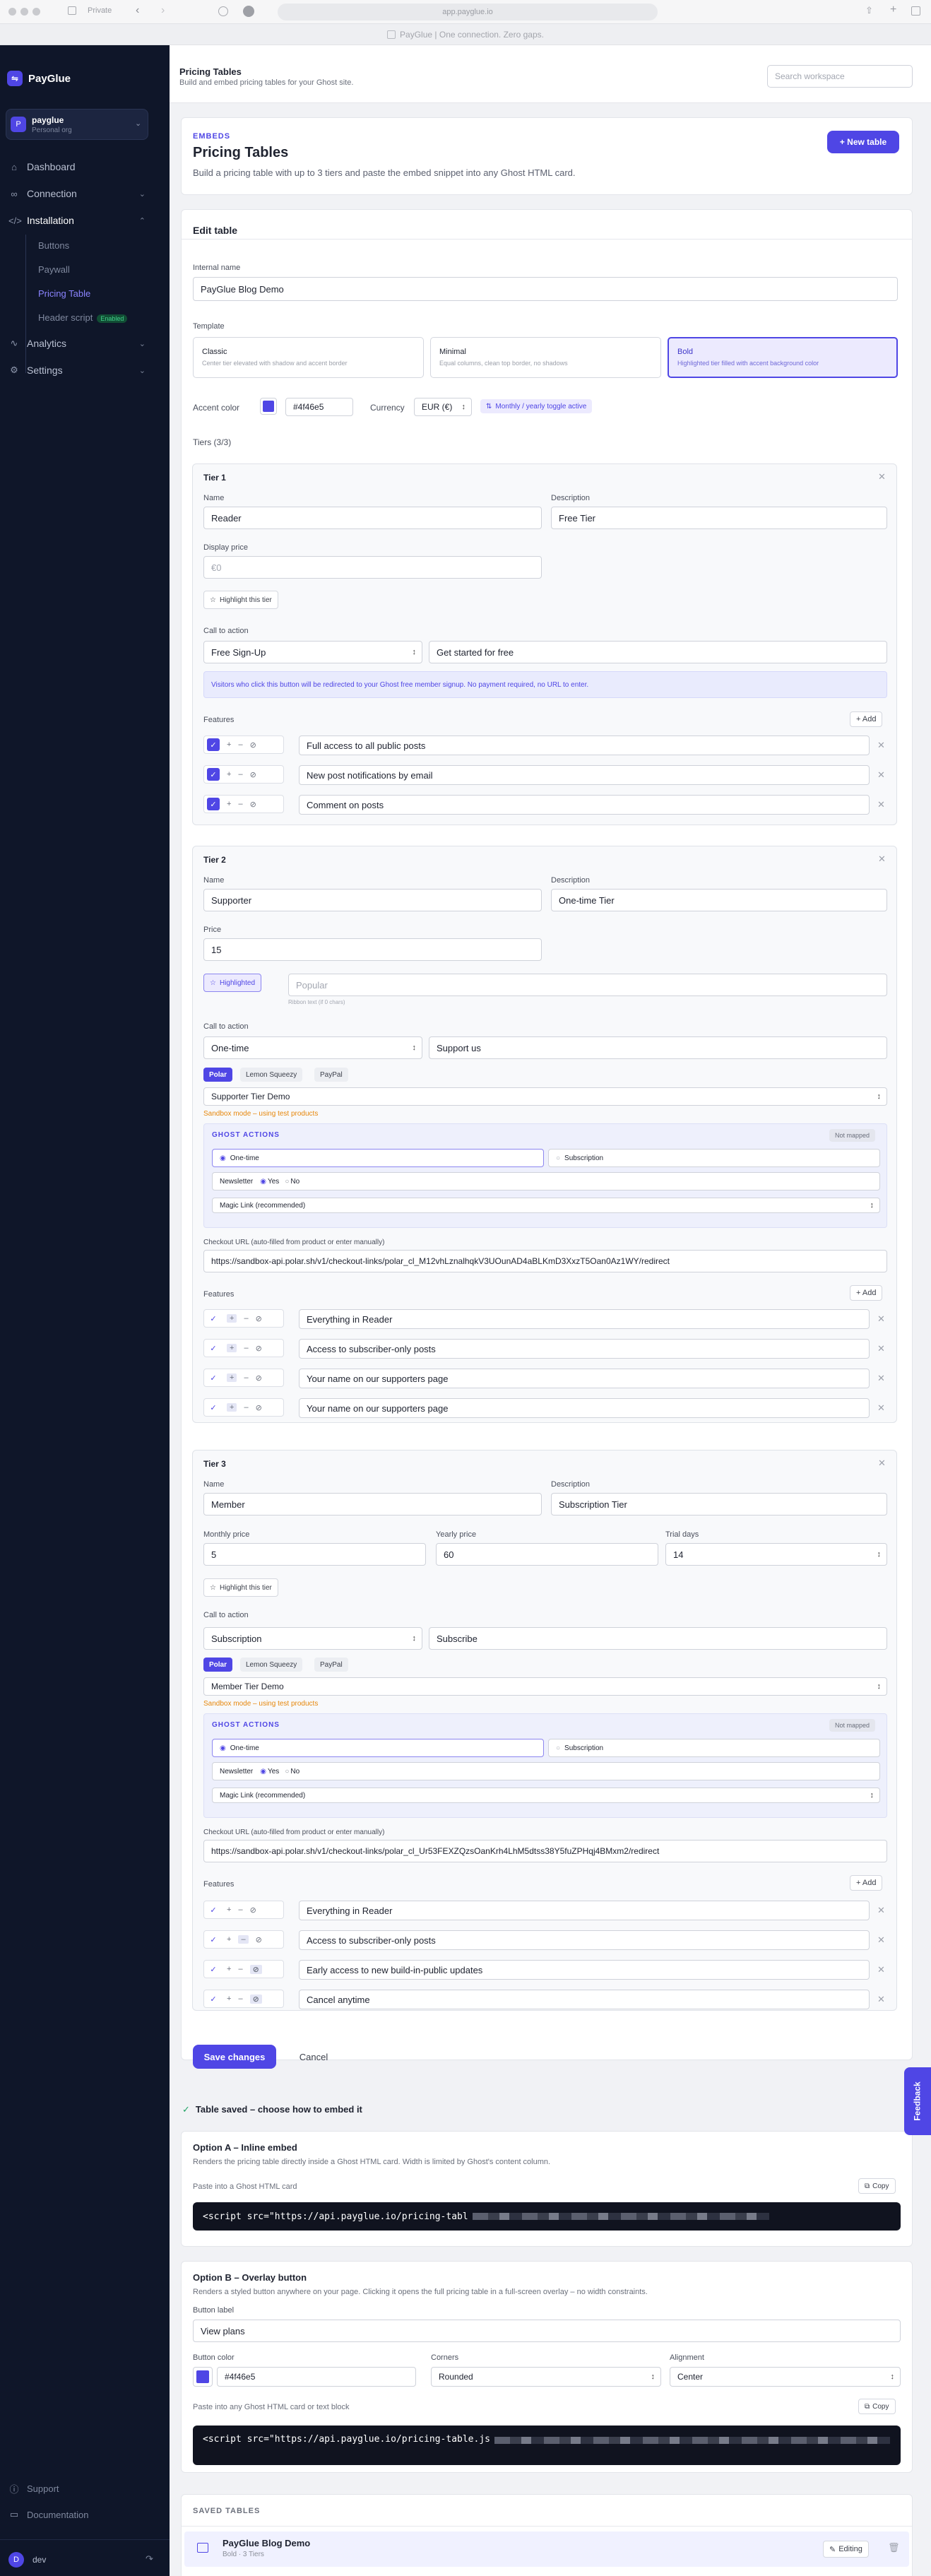 The height and width of the screenshot is (2576, 931). What do you see at coordinates (719, 1504) in the screenshot?
I see `tier-description-input: Subscription Tier` at bounding box center [719, 1504].